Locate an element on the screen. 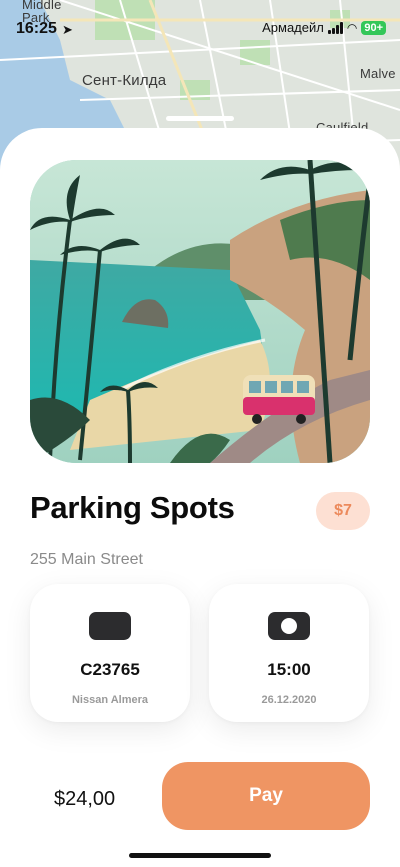 Image resolution: width=400 pixels, height=867 pixels. car-plate-number: C23765 is located at coordinates (110, 669).